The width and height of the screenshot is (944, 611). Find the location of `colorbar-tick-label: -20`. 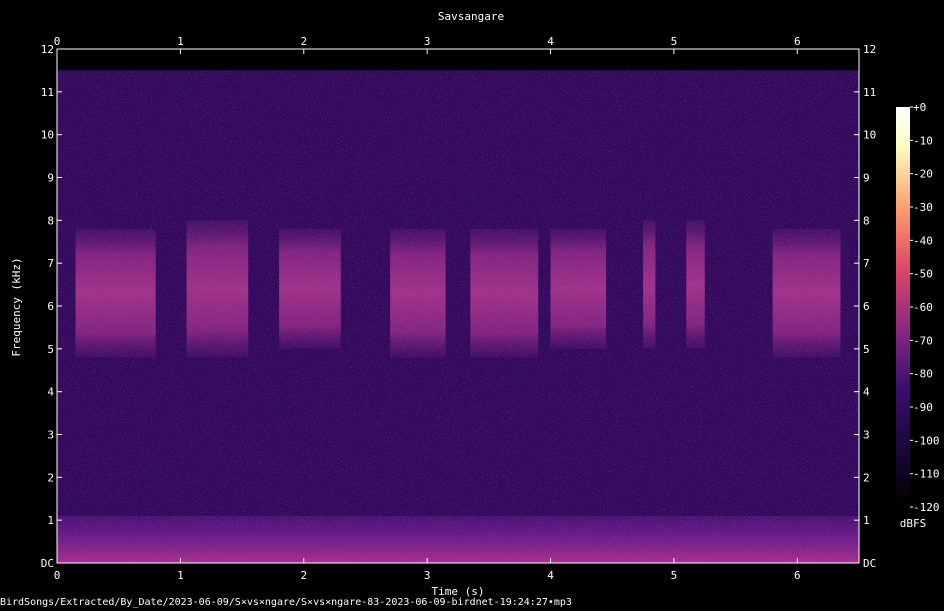

colorbar-tick-label: -20 is located at coordinates (923, 174).